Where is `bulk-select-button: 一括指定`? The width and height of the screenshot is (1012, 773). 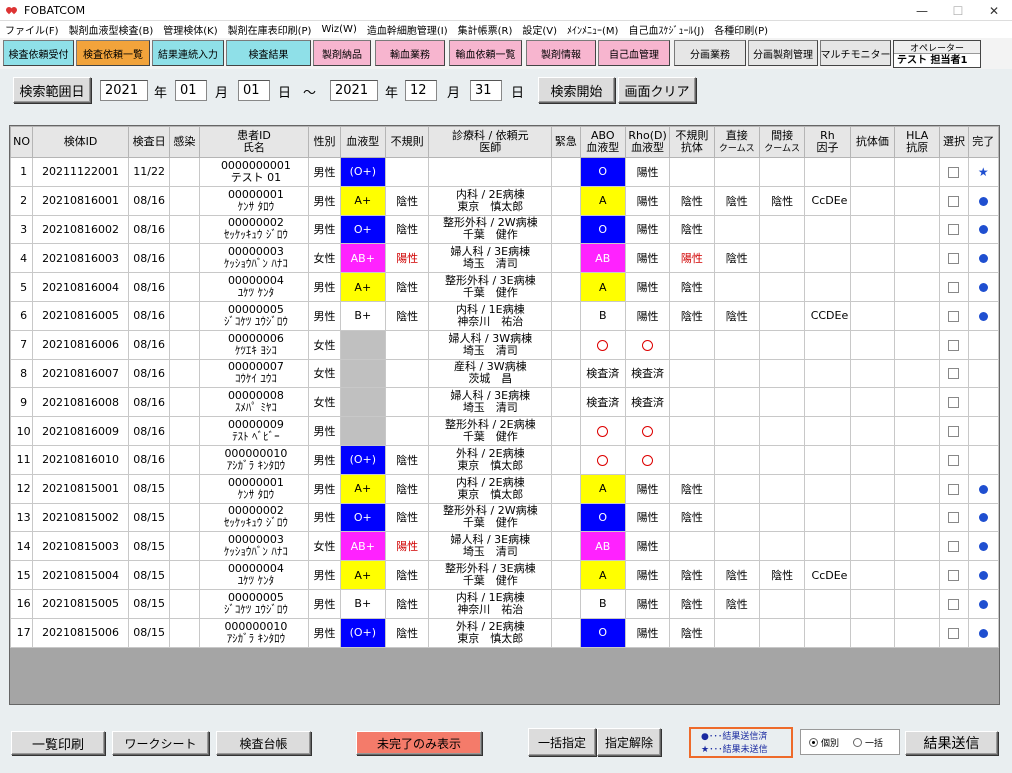
bulk-select-button: 一括指定 is located at coordinates (562, 742).